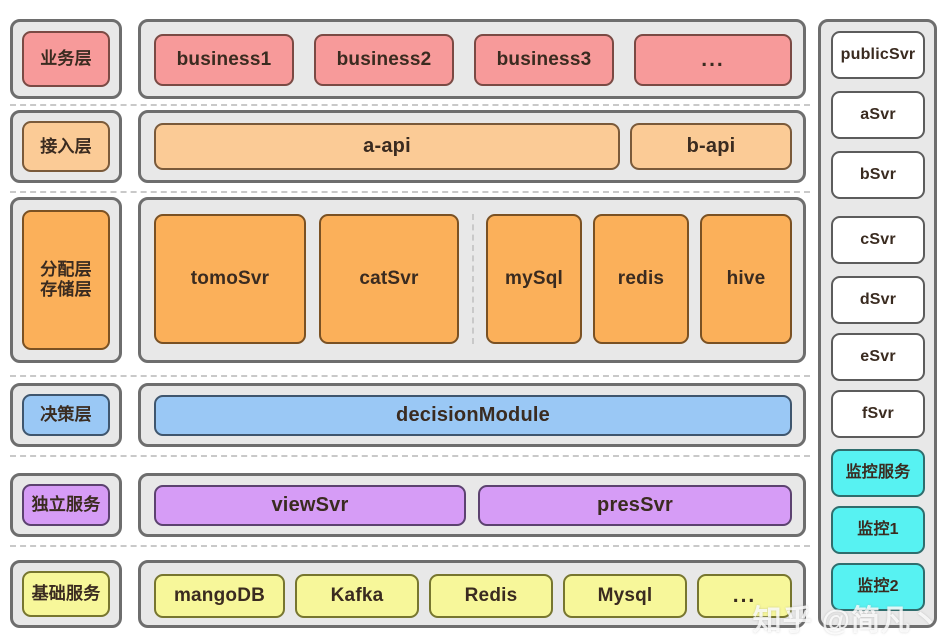 The height and width of the screenshot is (641, 947). Describe the element at coordinates (534, 279) in the screenshot. I see `node-mySql: mySql` at that location.